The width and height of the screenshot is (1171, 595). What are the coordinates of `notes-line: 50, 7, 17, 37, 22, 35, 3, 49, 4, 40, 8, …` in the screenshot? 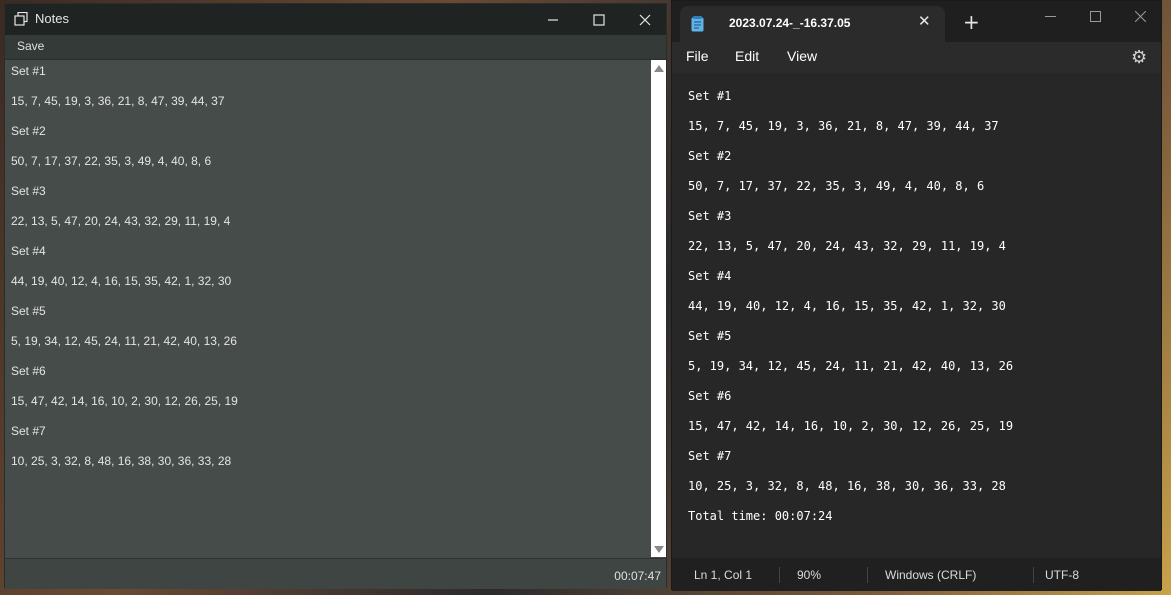 It's located at (111, 161).